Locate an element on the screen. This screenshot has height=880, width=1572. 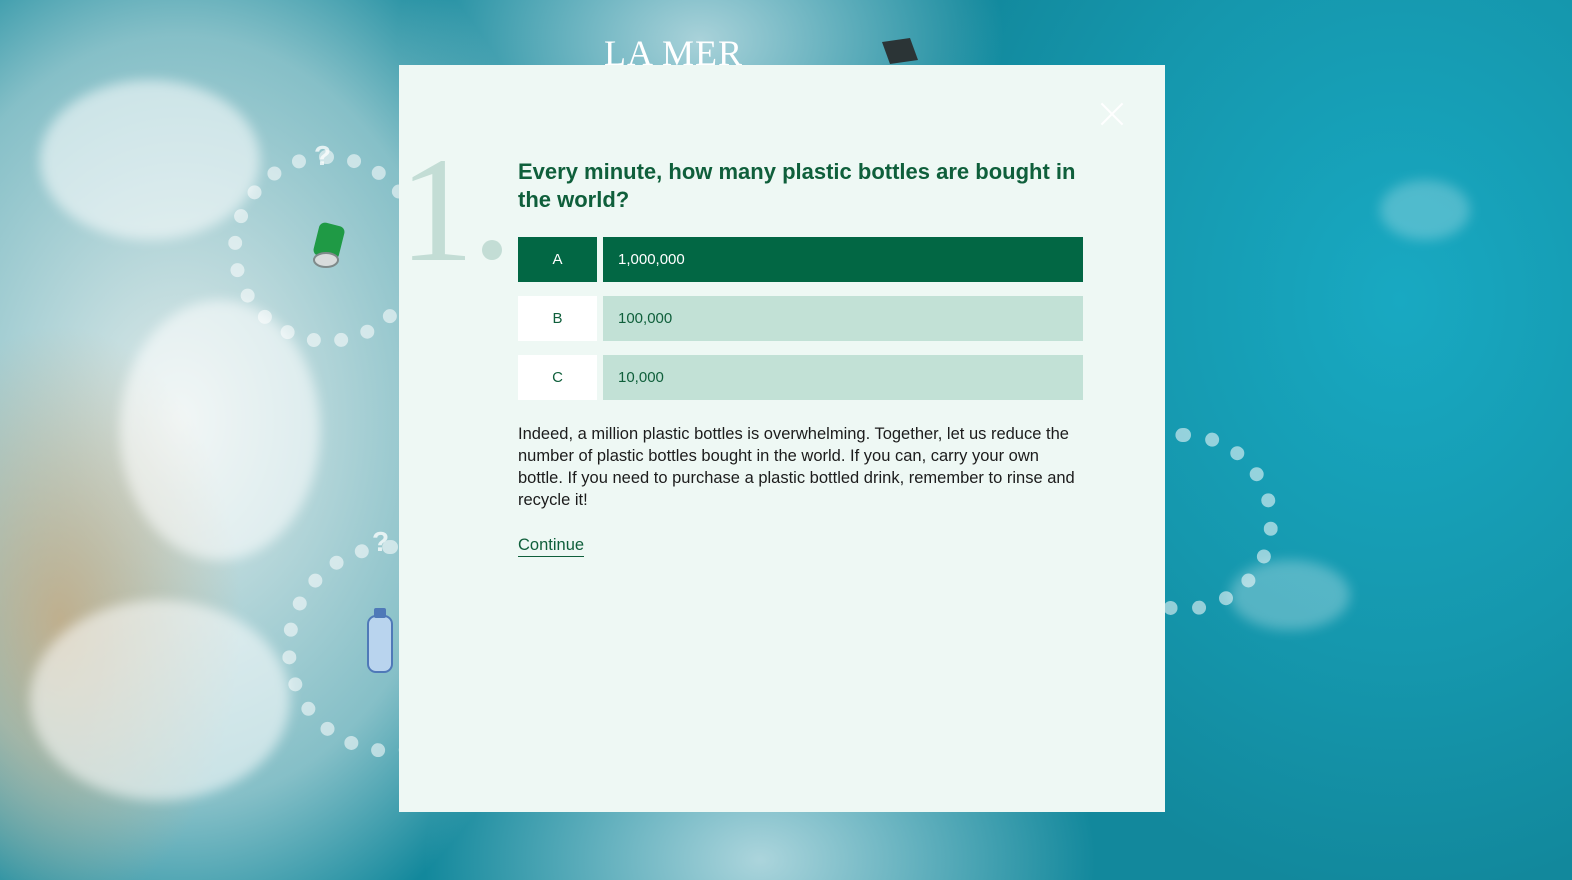
answer-letter: B is located at coordinates (557, 318).